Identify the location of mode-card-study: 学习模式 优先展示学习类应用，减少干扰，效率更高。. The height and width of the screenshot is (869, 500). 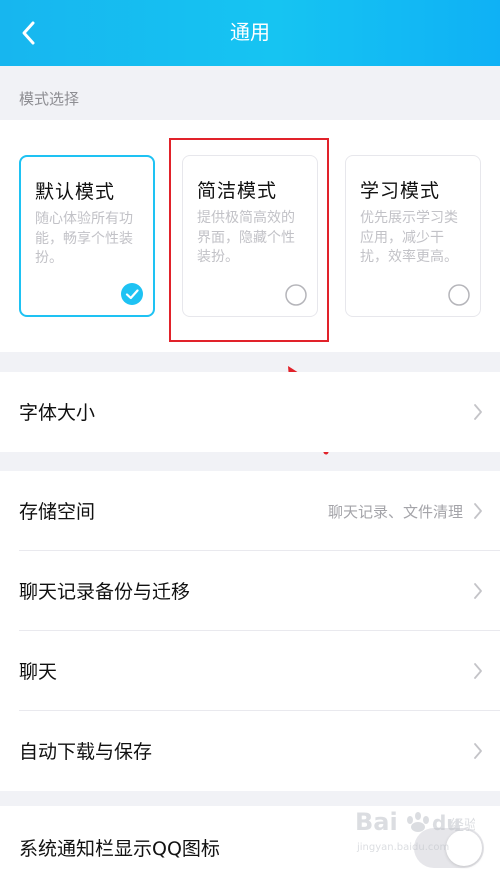
(413, 236).